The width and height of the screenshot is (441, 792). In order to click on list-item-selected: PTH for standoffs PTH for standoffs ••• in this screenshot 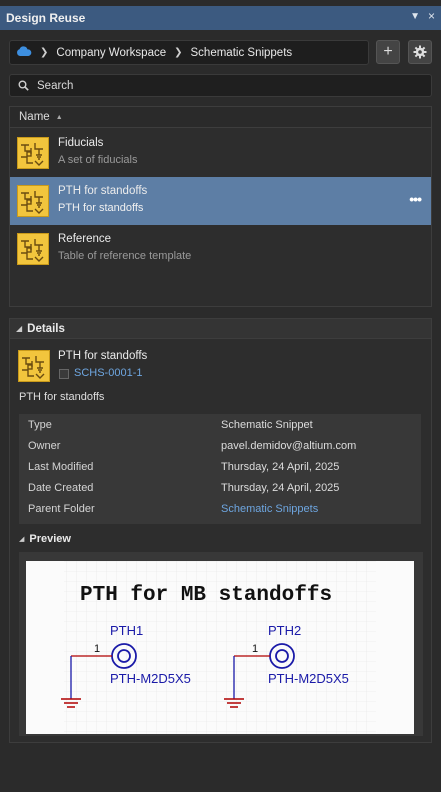, I will do `click(220, 201)`.